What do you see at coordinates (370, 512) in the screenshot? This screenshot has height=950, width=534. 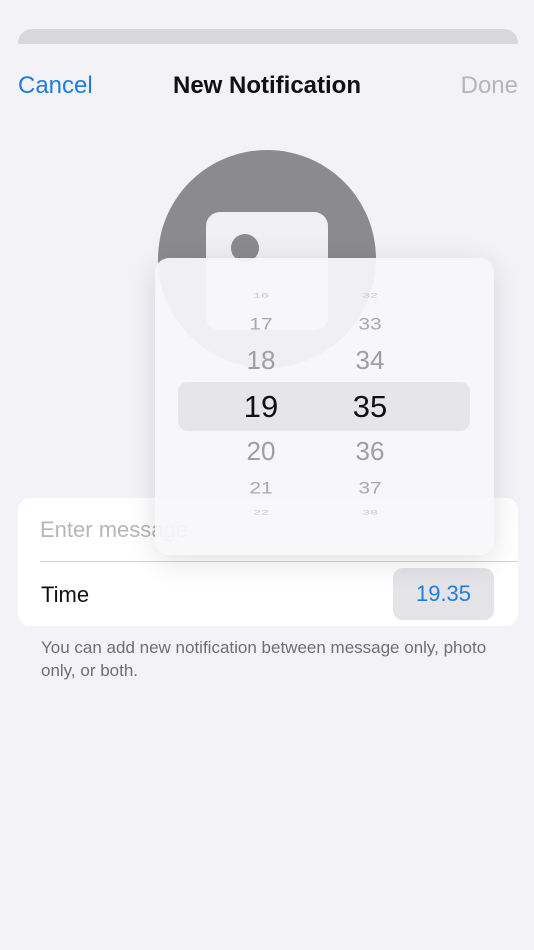 I see `minute-option: 38` at bounding box center [370, 512].